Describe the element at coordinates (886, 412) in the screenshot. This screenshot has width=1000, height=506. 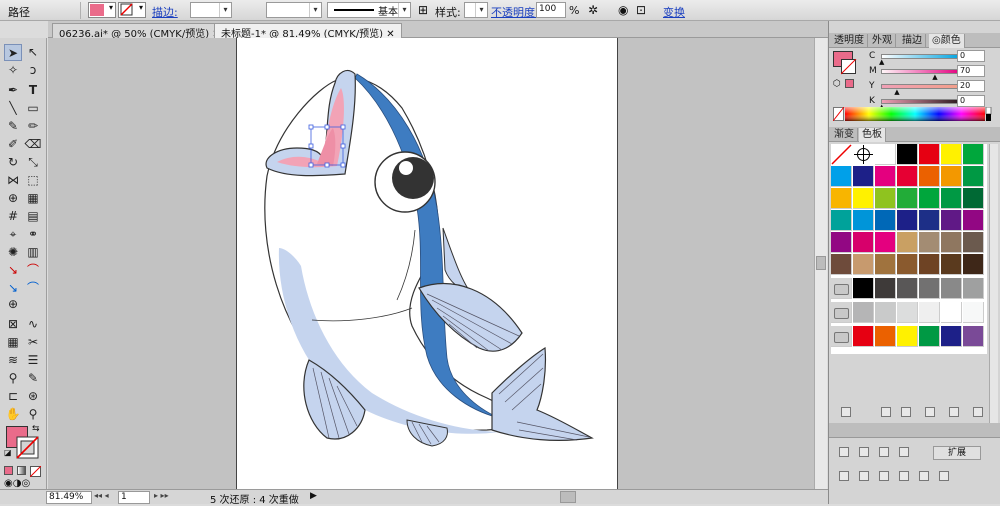
I see `show-kinds-icon` at that location.